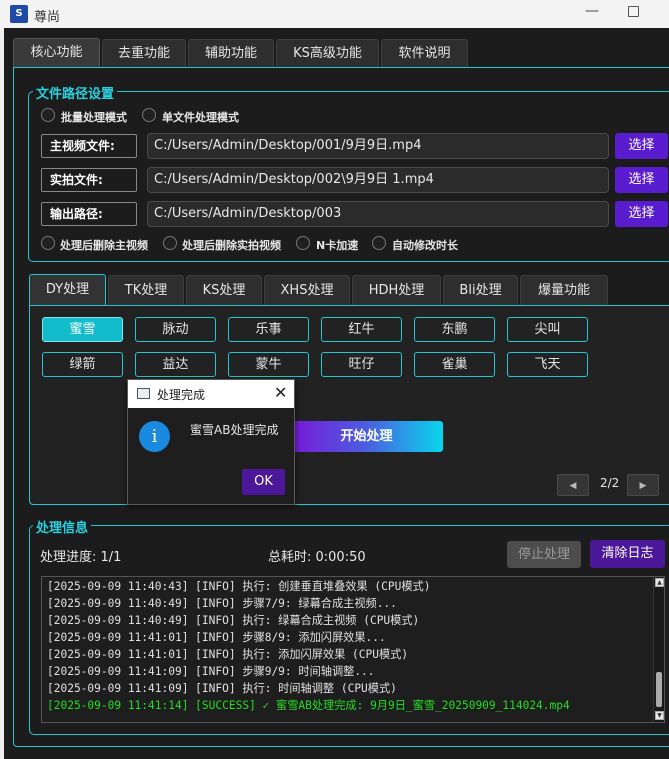 The width and height of the screenshot is (669, 759). I want to click on feature-button-mengniu: 蒙牛, so click(268, 364).